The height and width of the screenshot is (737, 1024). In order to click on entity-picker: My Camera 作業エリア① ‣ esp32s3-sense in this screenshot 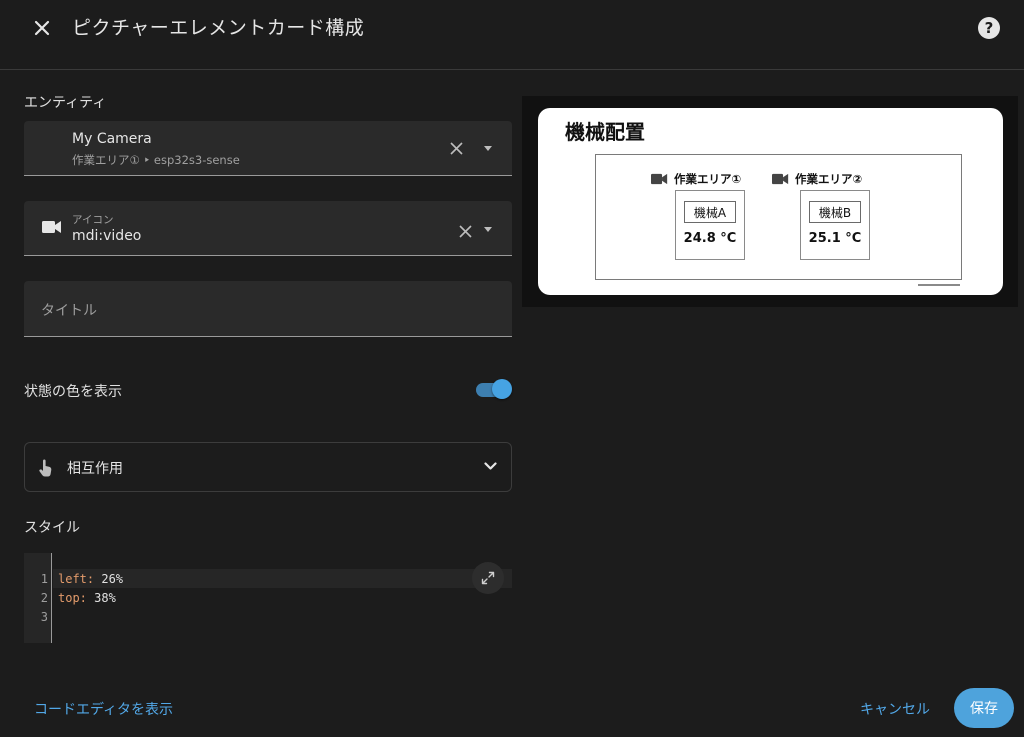, I will do `click(268, 148)`.